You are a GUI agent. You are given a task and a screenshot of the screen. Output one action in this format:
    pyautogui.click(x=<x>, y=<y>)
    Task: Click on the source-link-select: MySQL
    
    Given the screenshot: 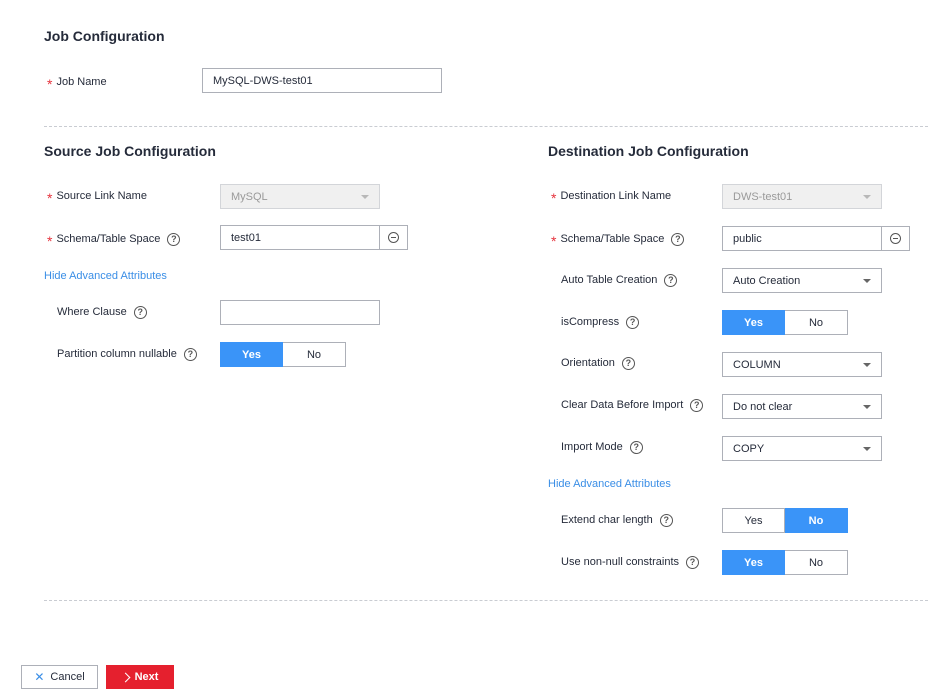 What is the action you would take?
    pyautogui.click(x=300, y=196)
    